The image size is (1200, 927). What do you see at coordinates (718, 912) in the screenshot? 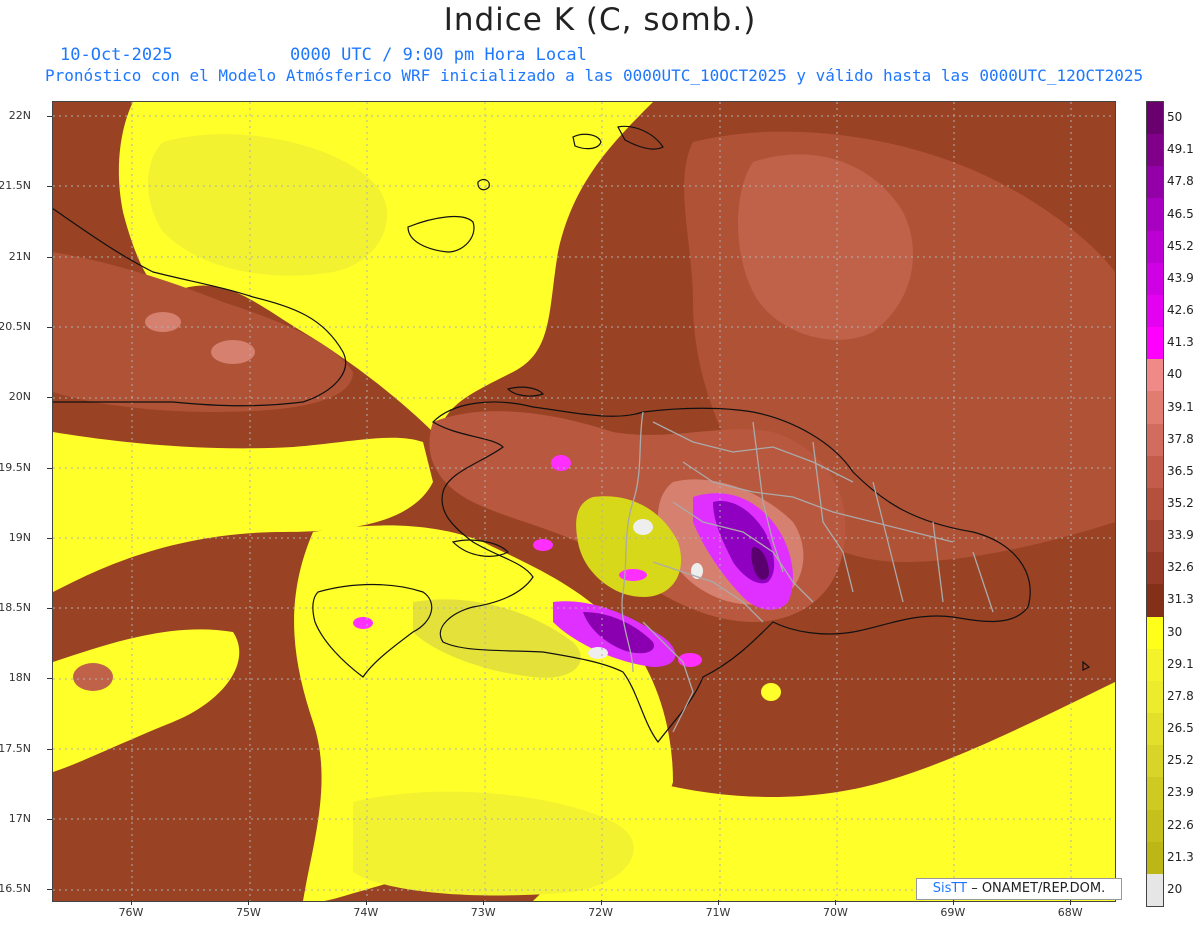
I see `longitude-label: 71W` at bounding box center [718, 912].